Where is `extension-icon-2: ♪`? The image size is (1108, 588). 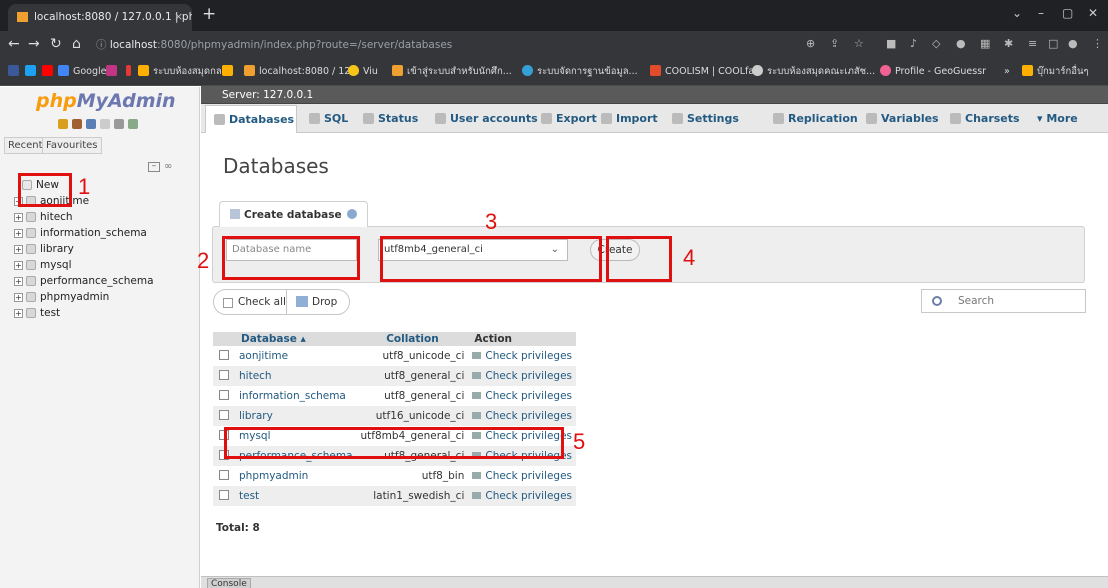
extension-icon-2: ♪ is located at coordinates (913, 43).